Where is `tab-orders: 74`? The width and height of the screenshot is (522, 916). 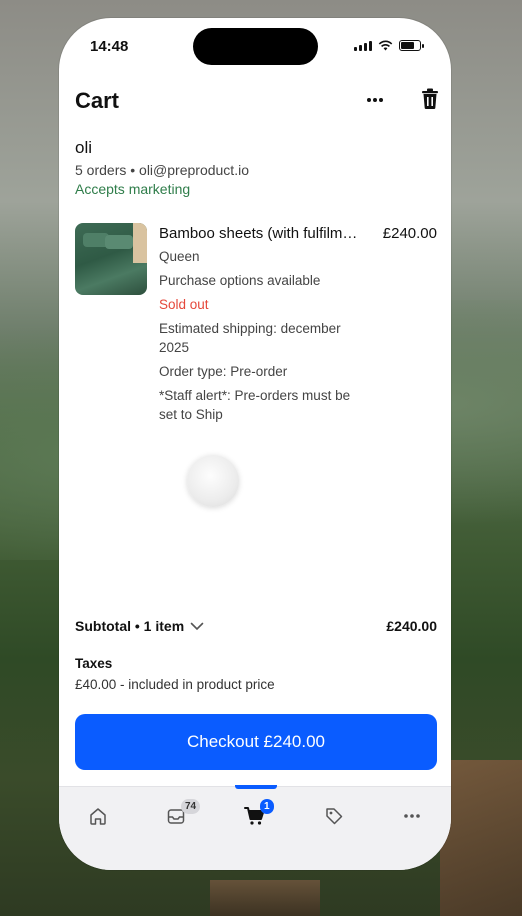 tab-orders: 74 is located at coordinates (181, 814).